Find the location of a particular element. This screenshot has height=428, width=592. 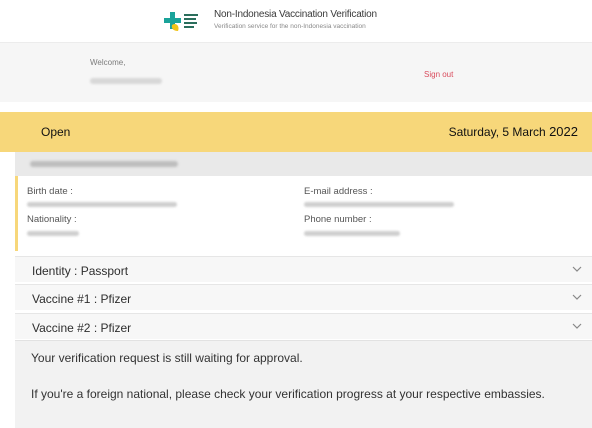

sign-out-link: Sign out is located at coordinates (438, 74).